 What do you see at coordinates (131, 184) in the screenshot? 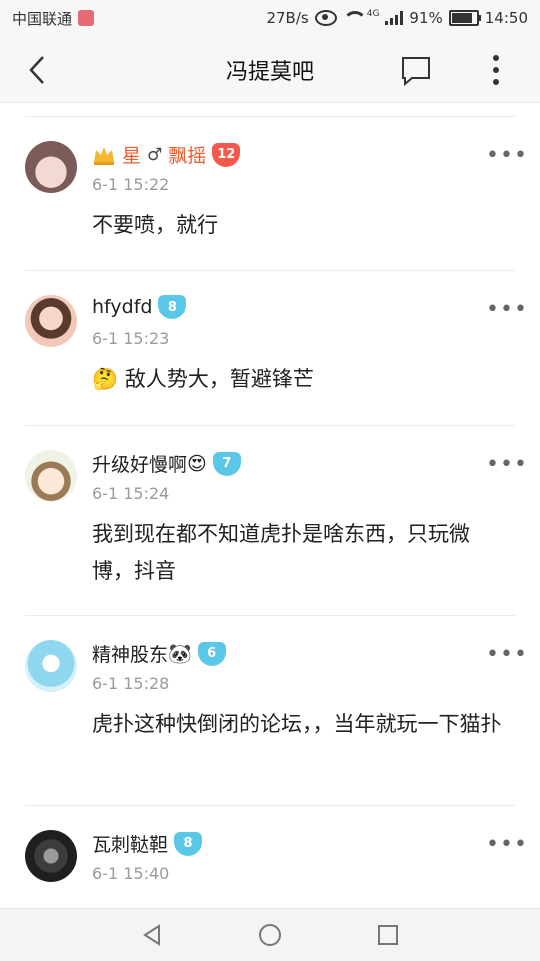
I see `post-time: 6-1 15:22` at bounding box center [131, 184].